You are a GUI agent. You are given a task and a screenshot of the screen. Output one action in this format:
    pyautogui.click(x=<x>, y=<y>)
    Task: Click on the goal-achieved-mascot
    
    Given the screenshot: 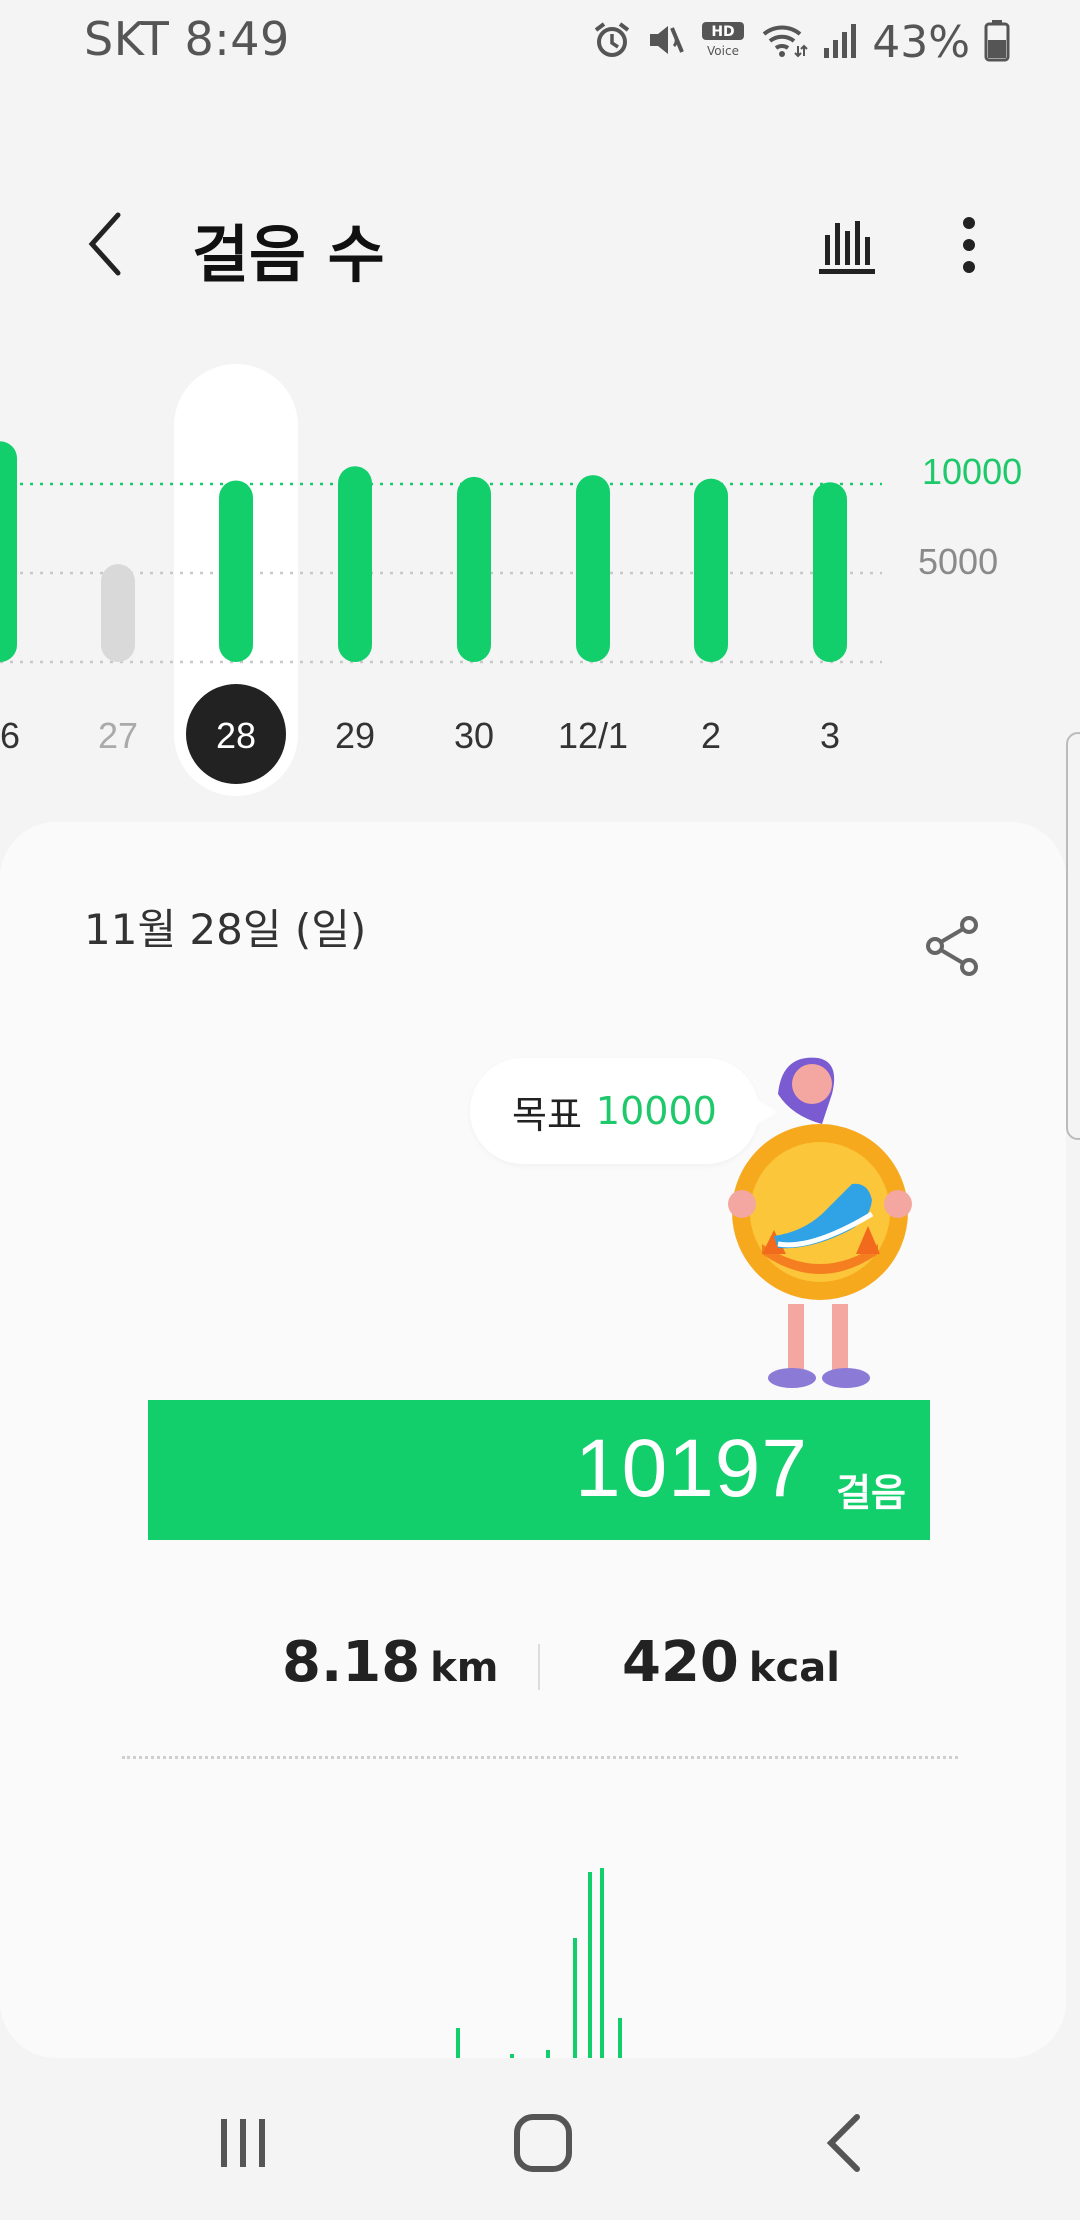 What is the action you would take?
    pyautogui.click(x=820, y=1222)
    